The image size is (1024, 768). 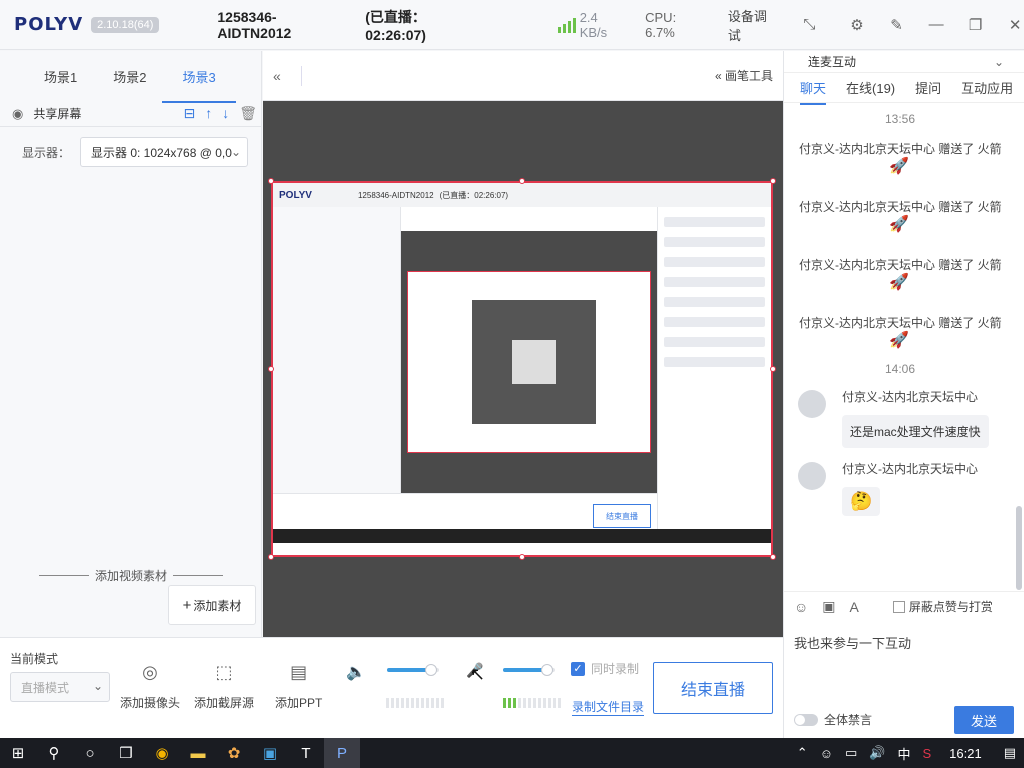 I want to click on paint-icon: ✿, so click(x=234, y=753).